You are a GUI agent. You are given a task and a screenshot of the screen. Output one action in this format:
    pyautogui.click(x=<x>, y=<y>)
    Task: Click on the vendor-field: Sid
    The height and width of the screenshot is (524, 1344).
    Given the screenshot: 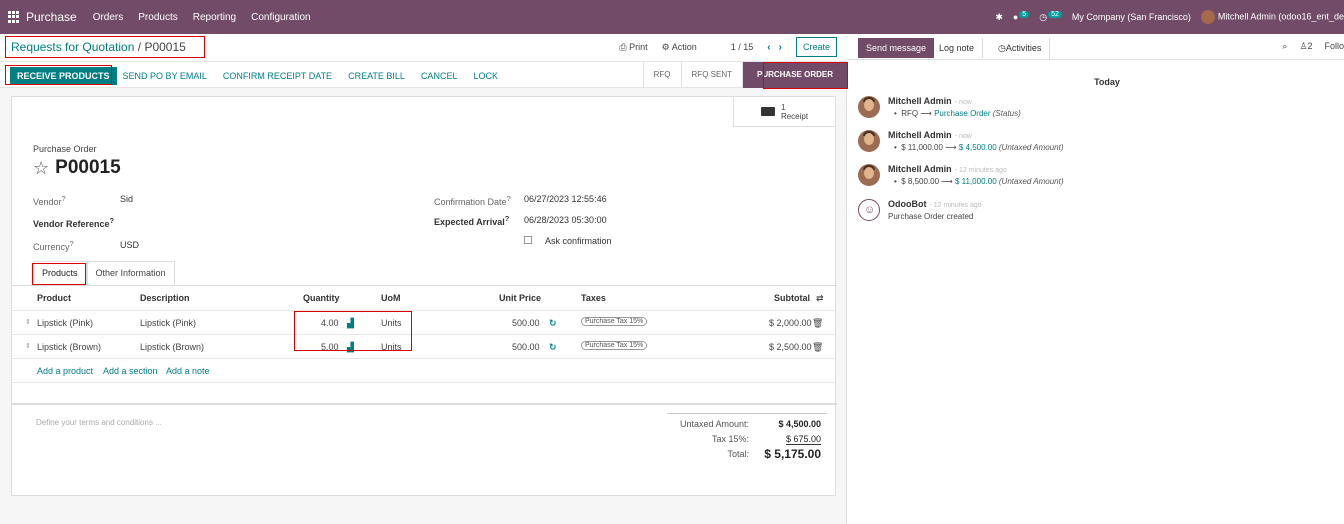 What is the action you would take?
    pyautogui.click(x=126, y=199)
    